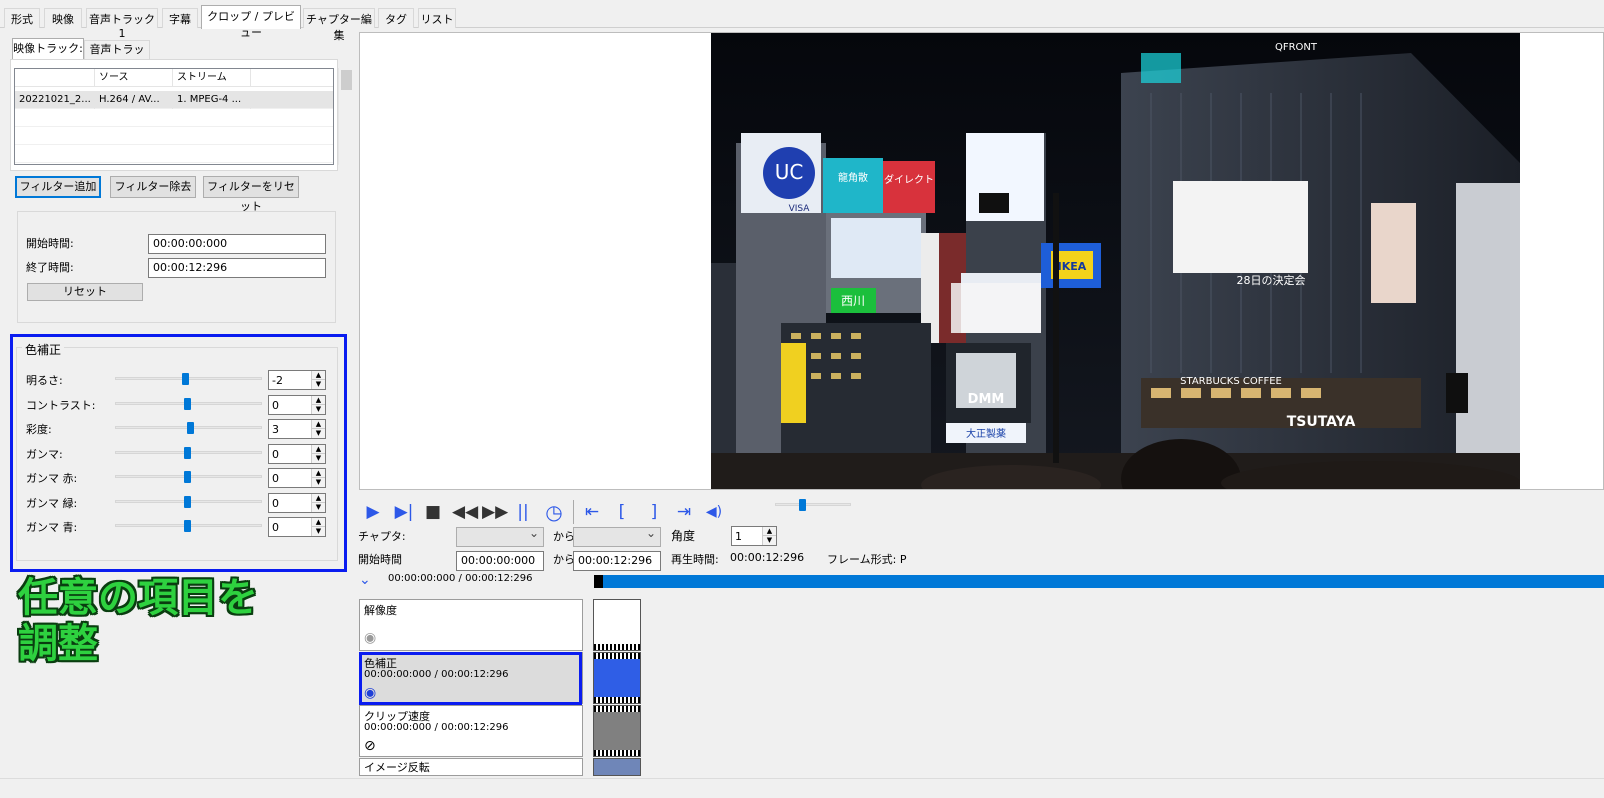 Image resolution: width=1604 pixels, height=798 pixels. I want to click on callout-line-1: 任意の項目を, so click(138, 598).